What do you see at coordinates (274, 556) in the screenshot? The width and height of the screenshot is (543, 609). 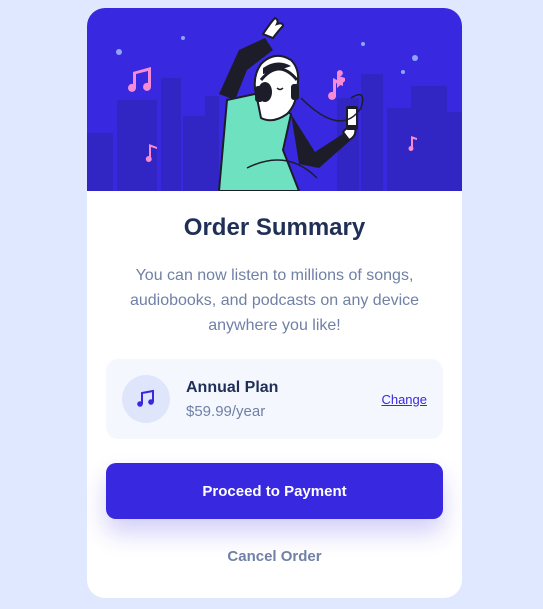 I see `cancel-order-button: Cancel Order` at bounding box center [274, 556].